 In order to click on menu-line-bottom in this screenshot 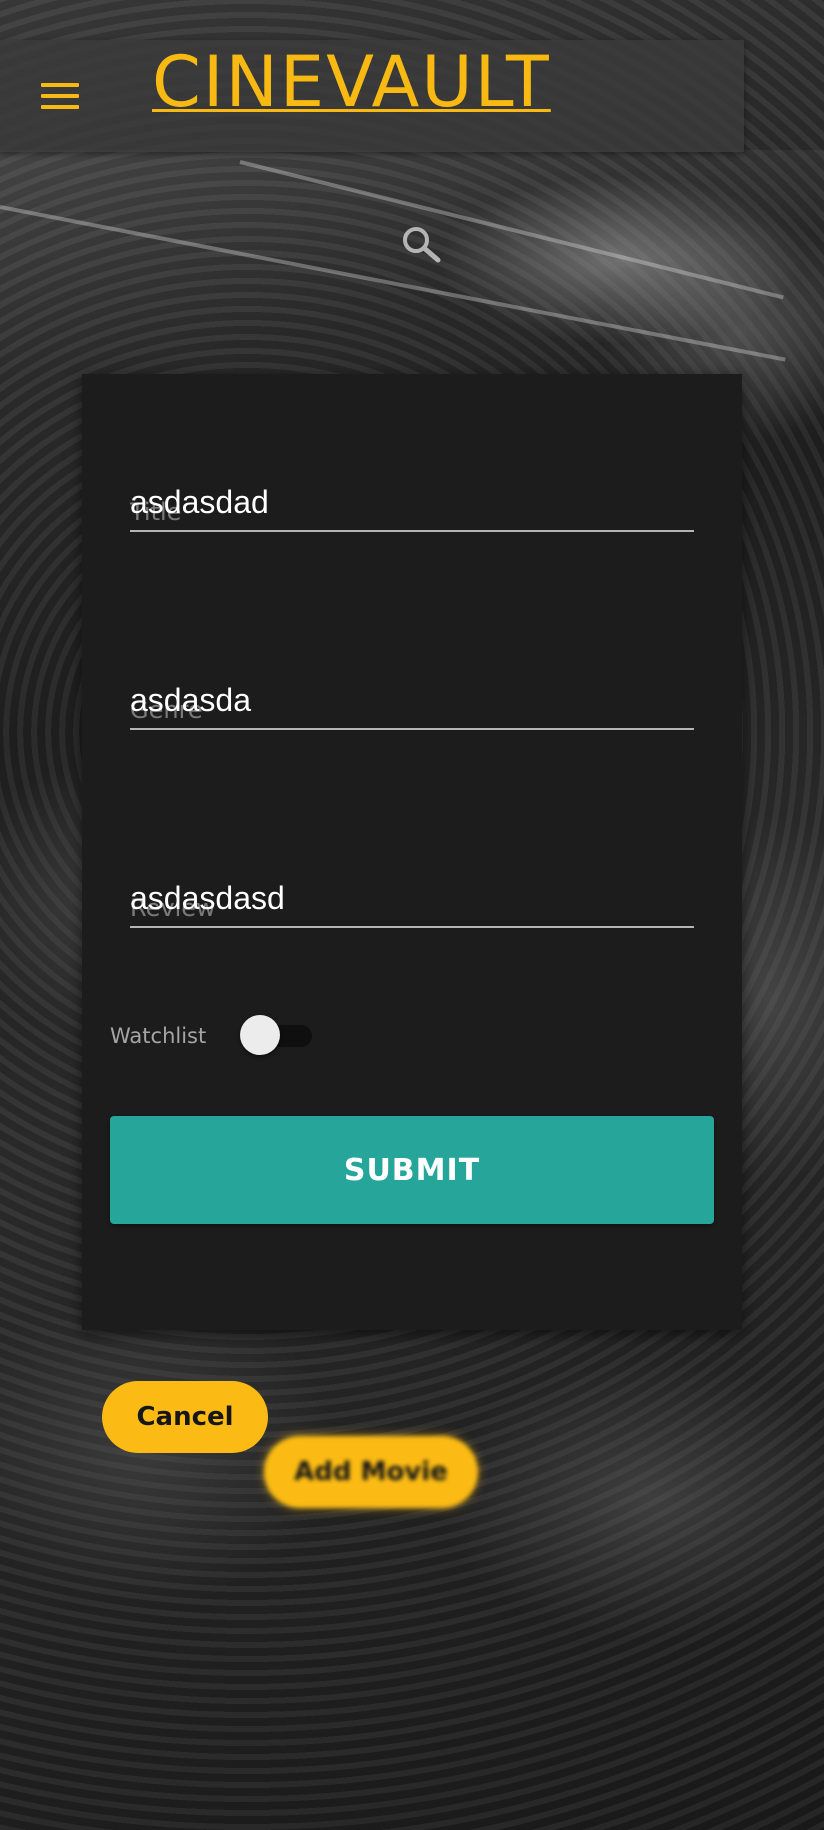, I will do `click(60, 107)`.